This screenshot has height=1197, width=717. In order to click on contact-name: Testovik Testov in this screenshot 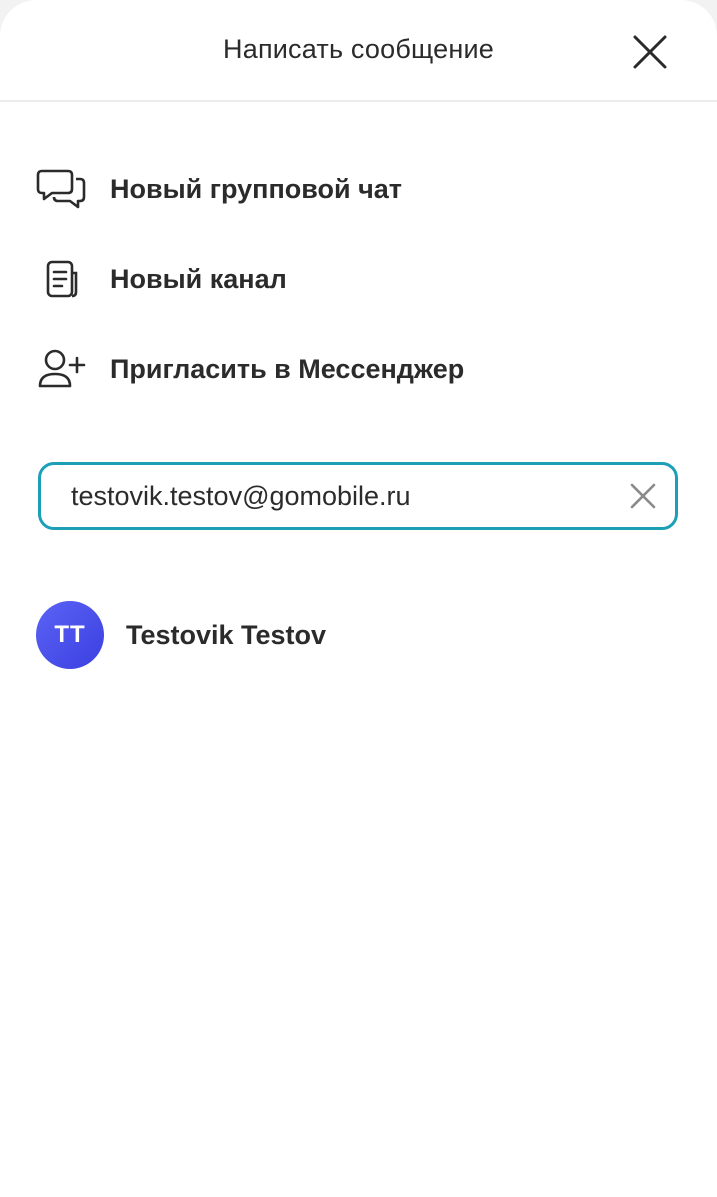, I will do `click(226, 635)`.